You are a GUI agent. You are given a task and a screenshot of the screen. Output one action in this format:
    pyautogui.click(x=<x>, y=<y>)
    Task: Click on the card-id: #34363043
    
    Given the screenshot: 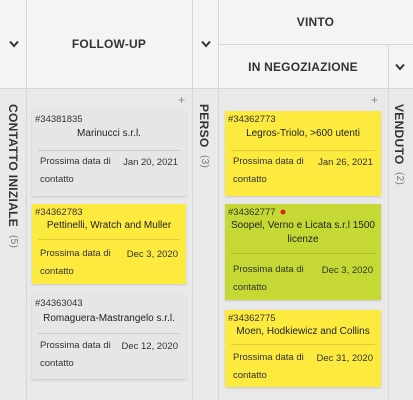 What is the action you would take?
    pyautogui.click(x=59, y=303)
    